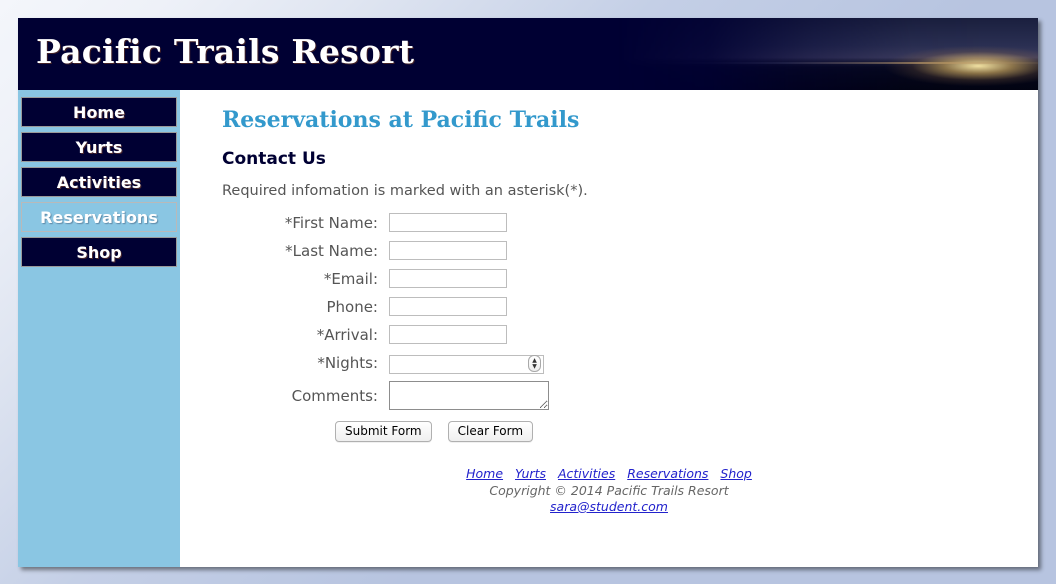 The image size is (1056, 584). I want to click on footer-link-yurts: Yurts, so click(530, 473).